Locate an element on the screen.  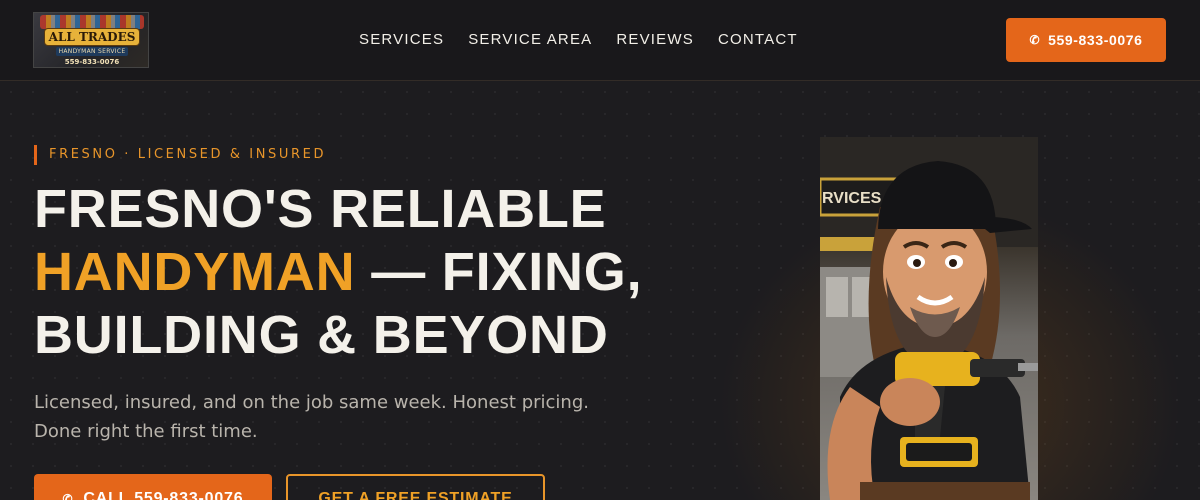
call-now-label: CALL 559-833-0076 is located at coordinates (163, 495).